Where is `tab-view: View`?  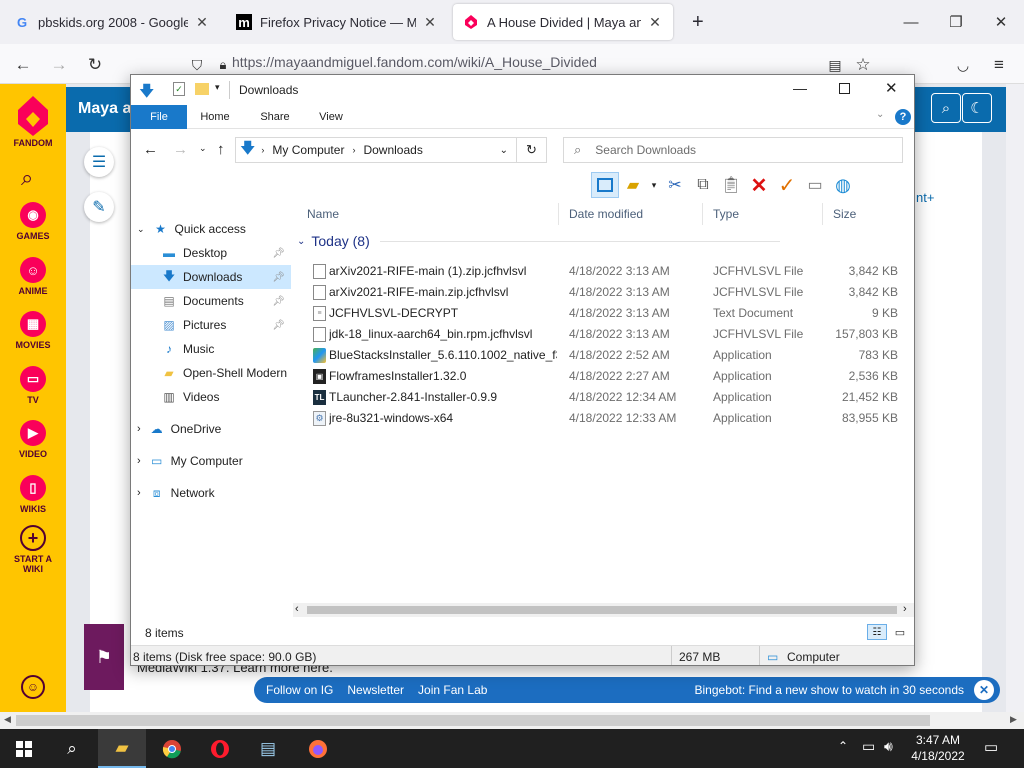
tab-view: View is located at coordinates (331, 117).